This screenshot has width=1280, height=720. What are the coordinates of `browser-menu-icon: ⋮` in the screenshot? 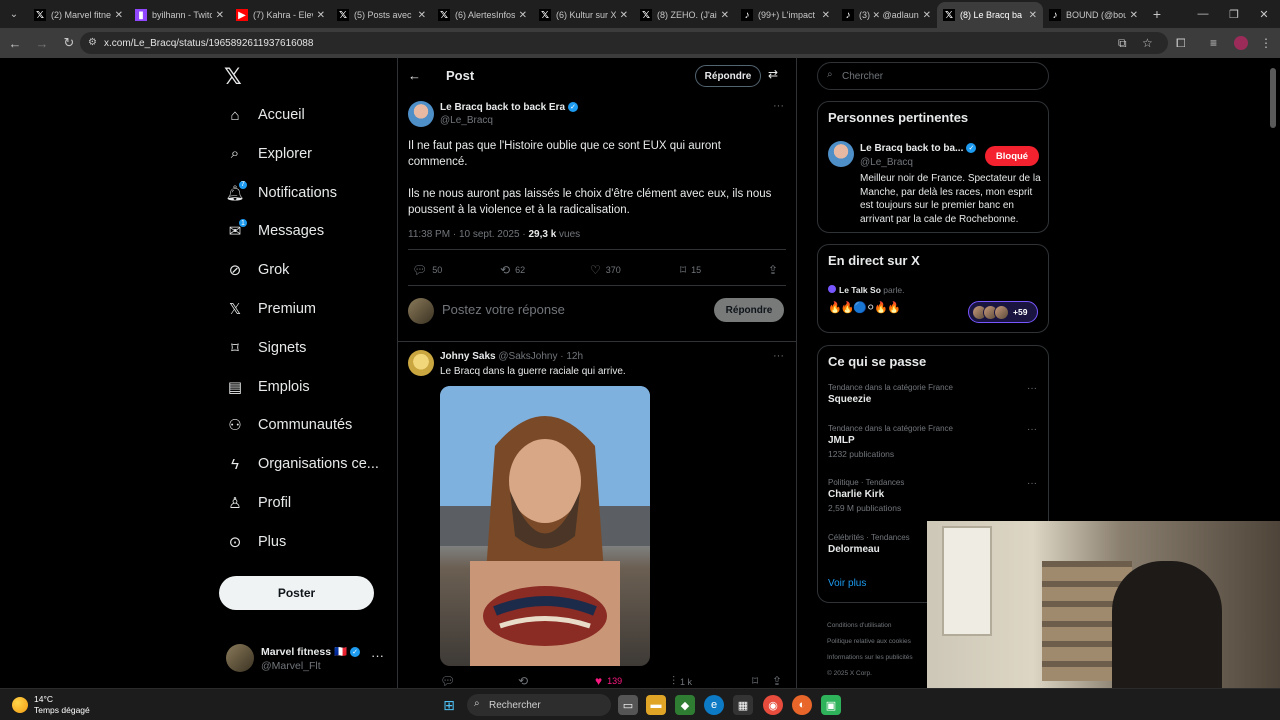 It's located at (1266, 43).